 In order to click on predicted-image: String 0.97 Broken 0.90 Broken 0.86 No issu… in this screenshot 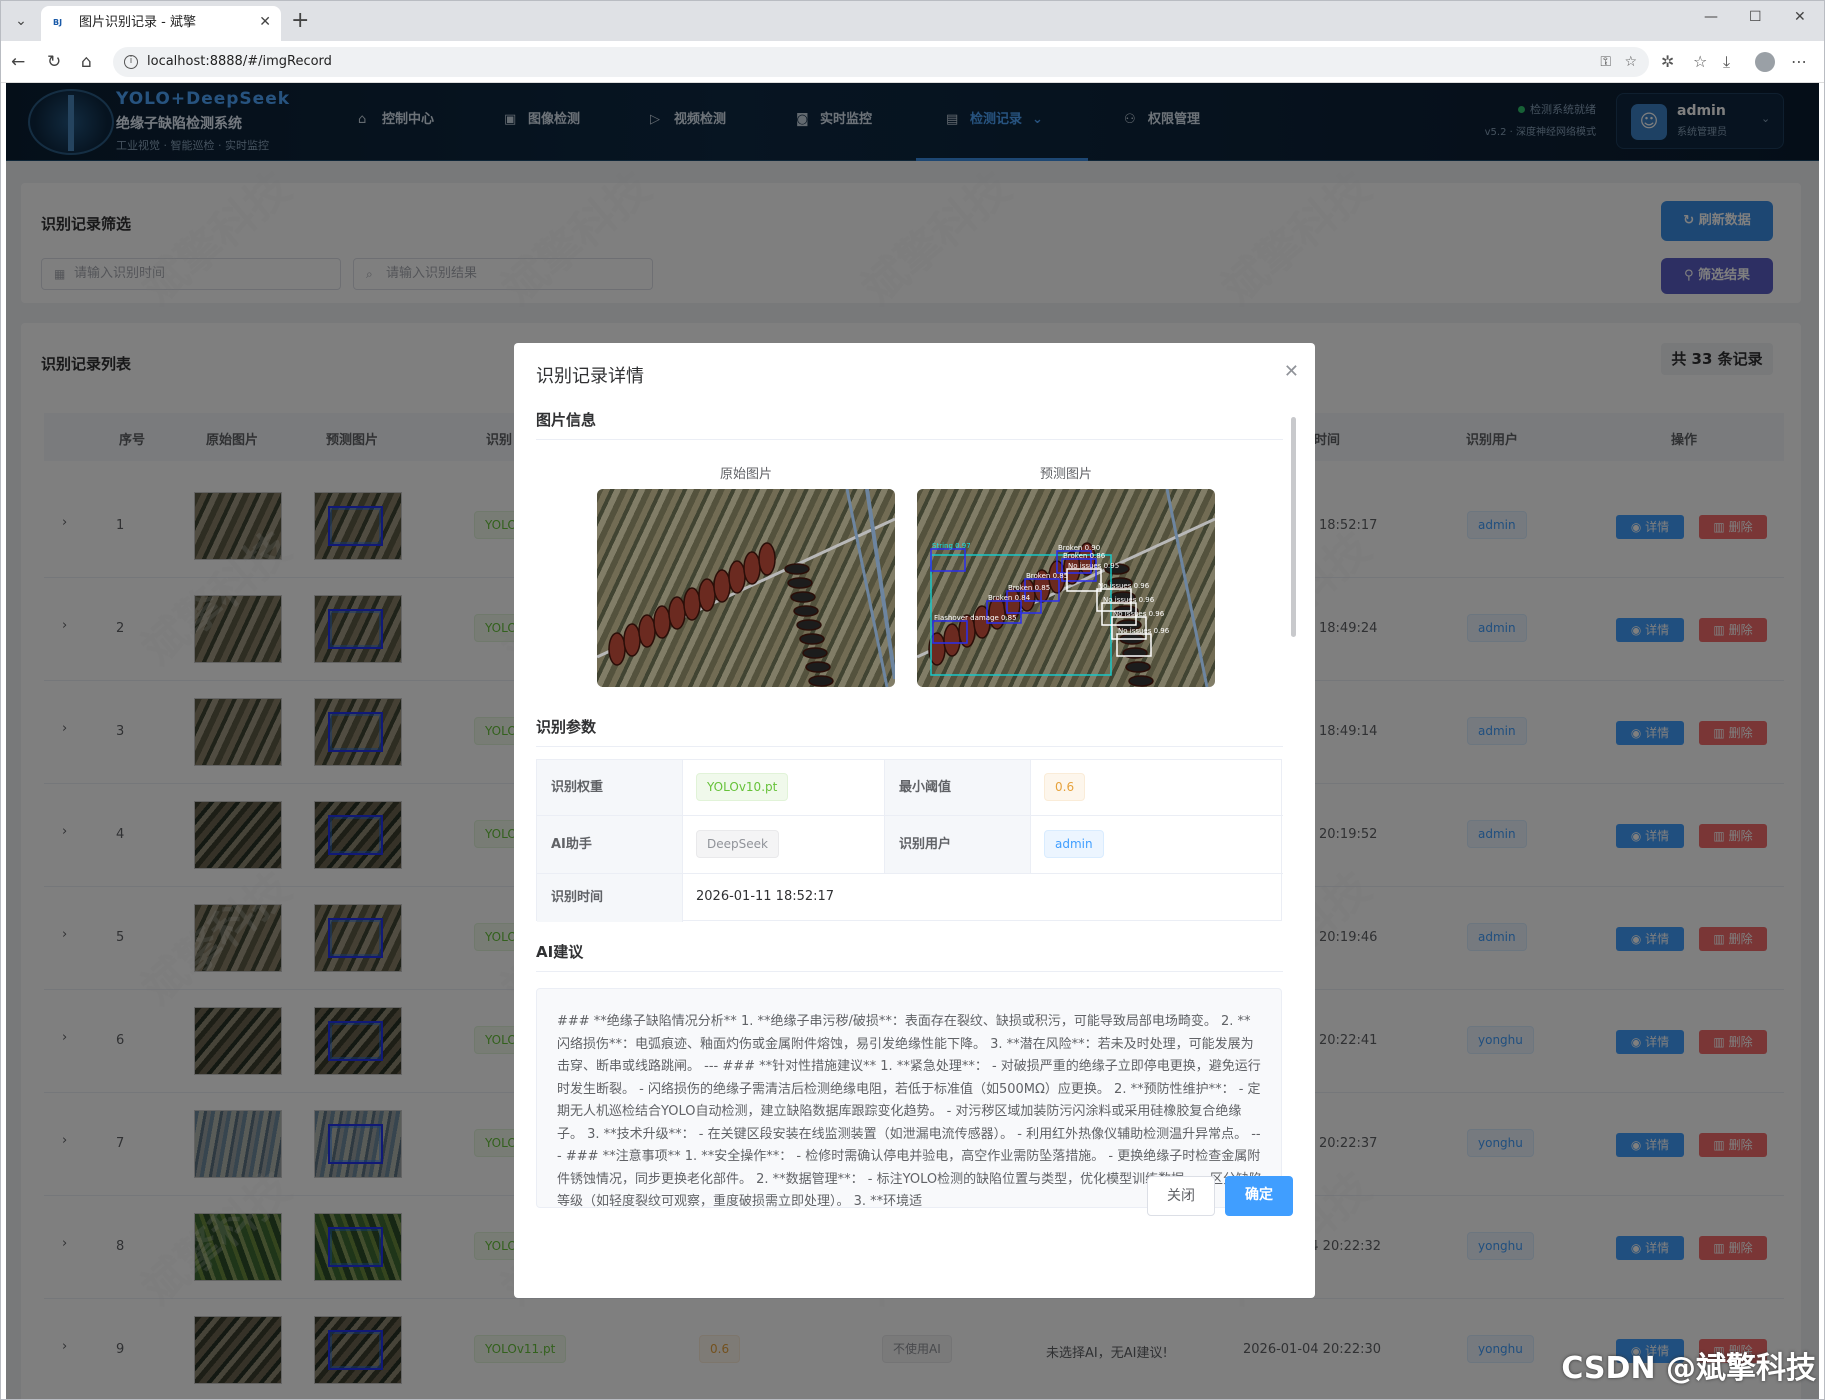, I will do `click(1066, 588)`.